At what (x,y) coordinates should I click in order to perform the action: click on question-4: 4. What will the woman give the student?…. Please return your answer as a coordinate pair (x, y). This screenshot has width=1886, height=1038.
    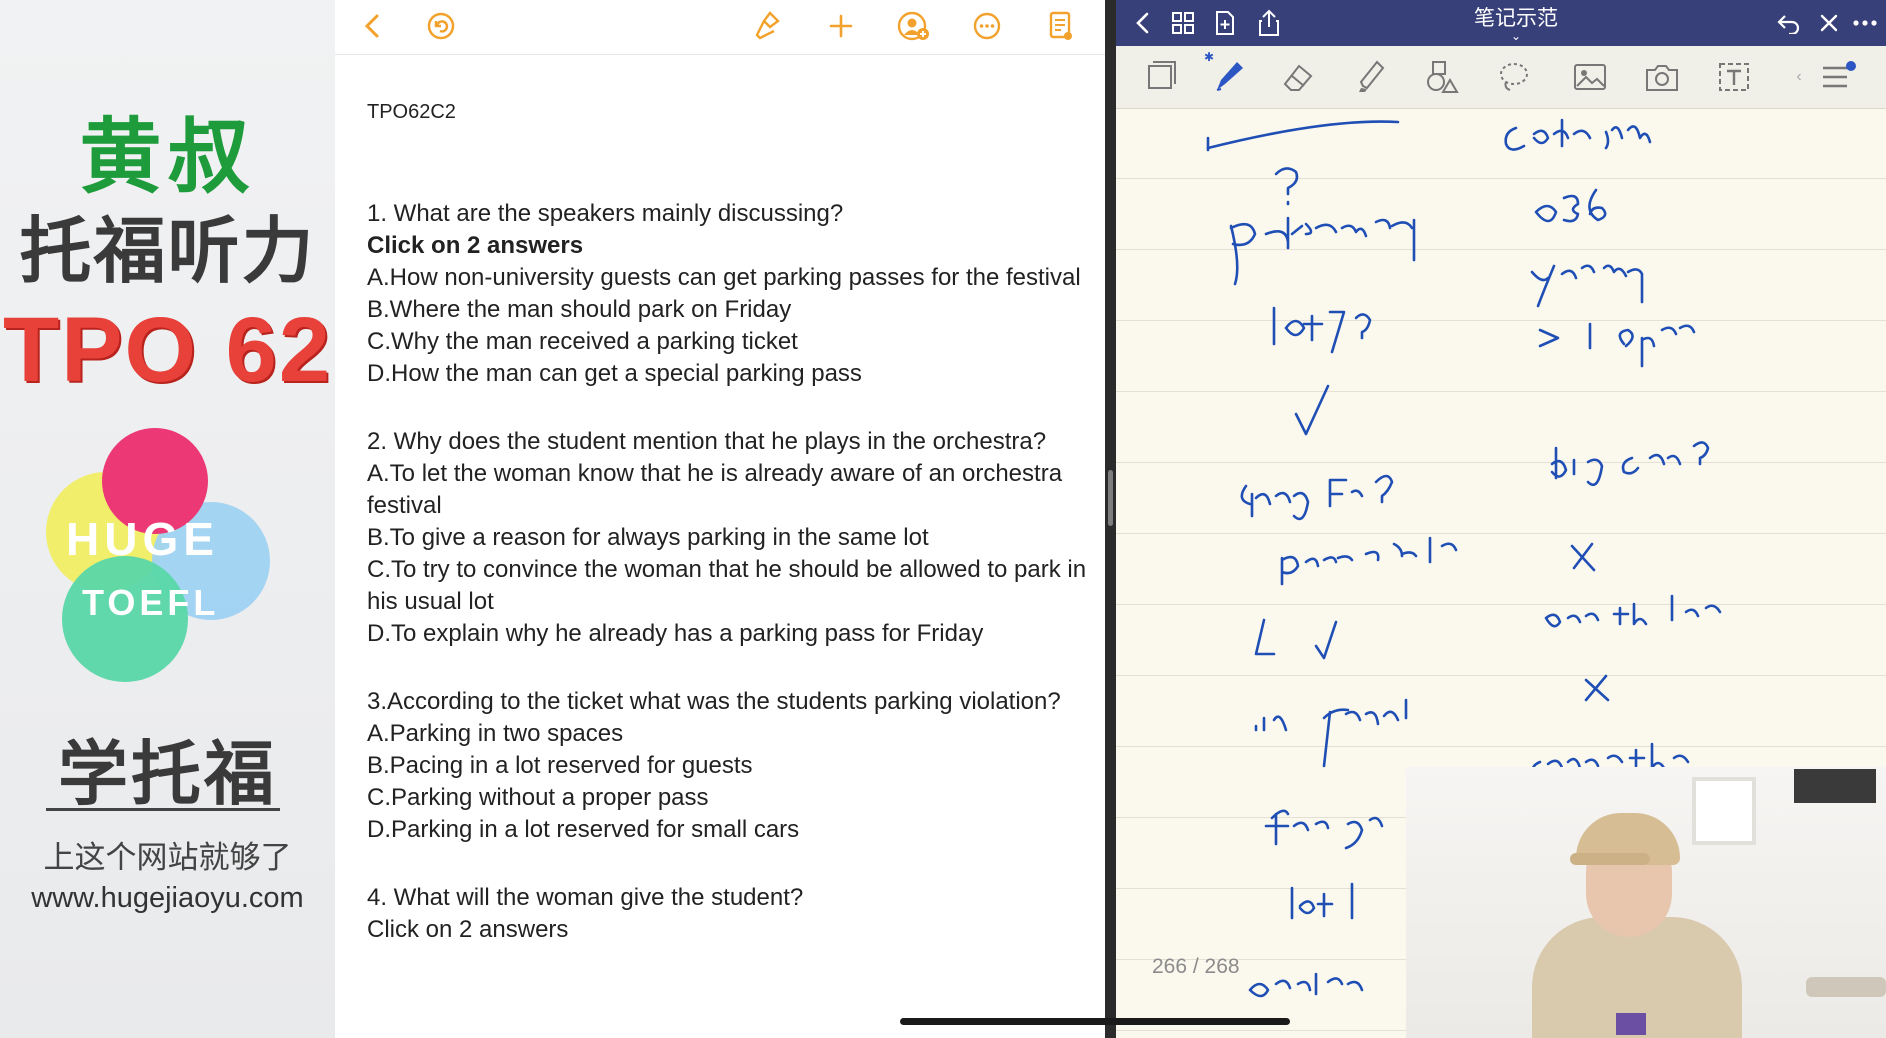
    Looking at the image, I should click on (732, 914).